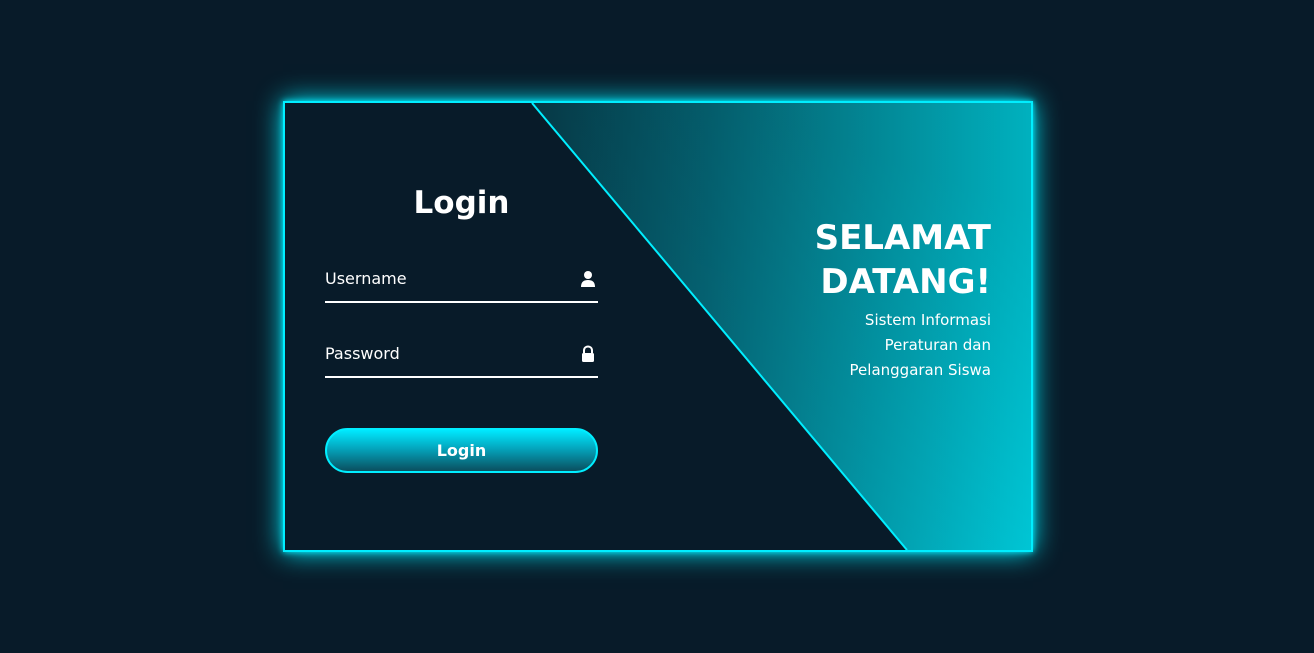 Image resolution: width=1314 pixels, height=653 pixels. I want to click on subtitle-line3: Pelanggaran Siswa, so click(920, 370).